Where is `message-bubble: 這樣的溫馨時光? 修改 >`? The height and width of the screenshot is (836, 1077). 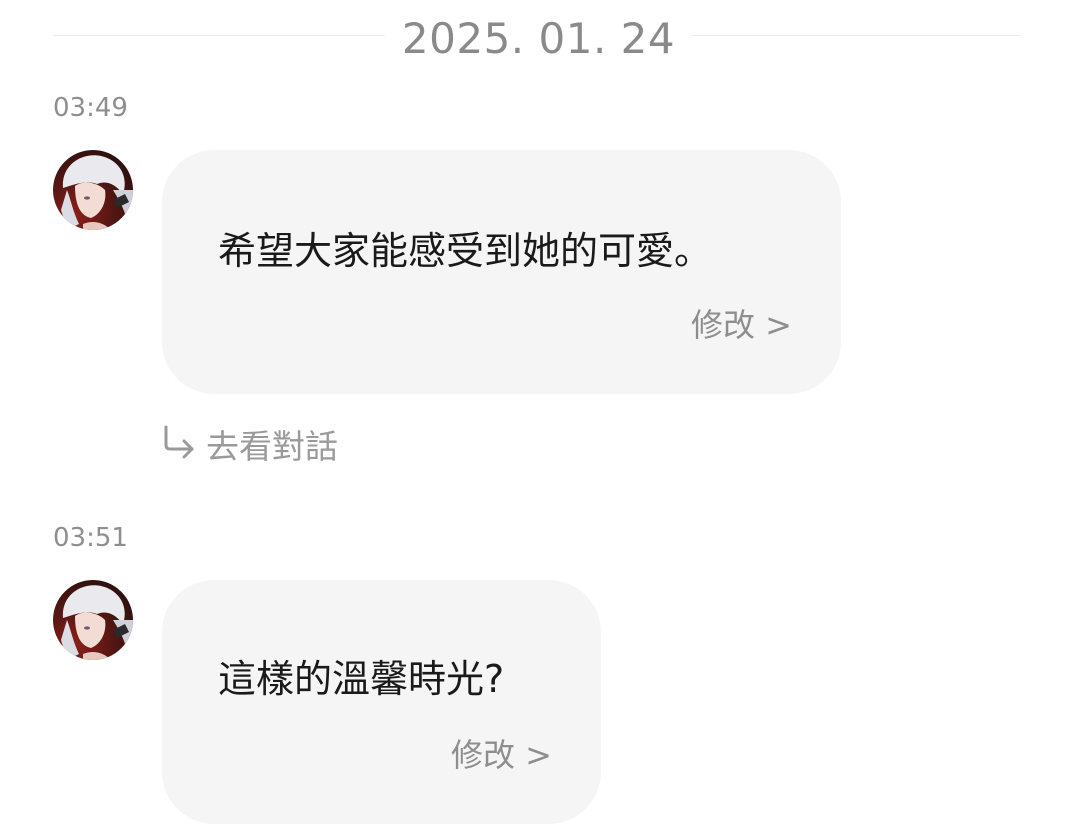
message-bubble: 這樣的溫馨時光? 修改 > is located at coordinates (381, 702).